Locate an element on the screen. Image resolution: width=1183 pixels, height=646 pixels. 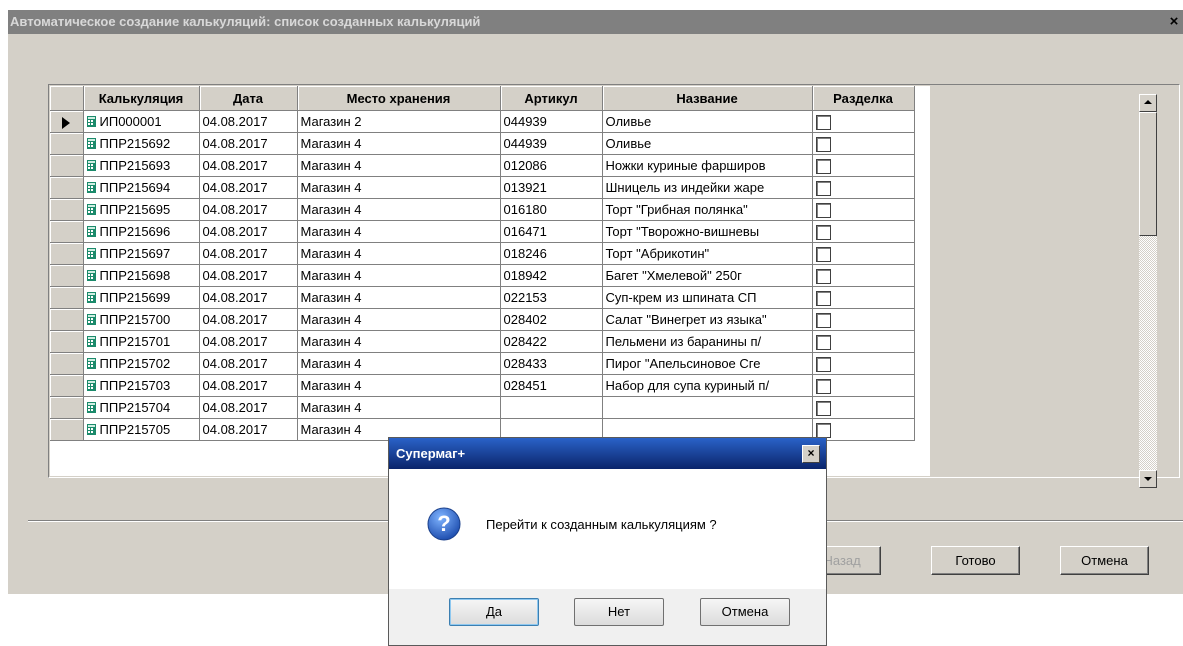
cell-article: 012086 is located at coordinates (551, 165).